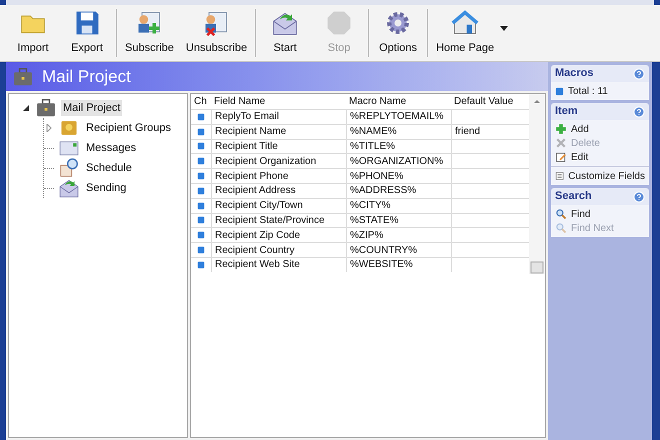 This screenshot has width=660, height=440. Describe the element at coordinates (278, 117) in the screenshot. I see `table-cell: ReplyTo Email` at that location.